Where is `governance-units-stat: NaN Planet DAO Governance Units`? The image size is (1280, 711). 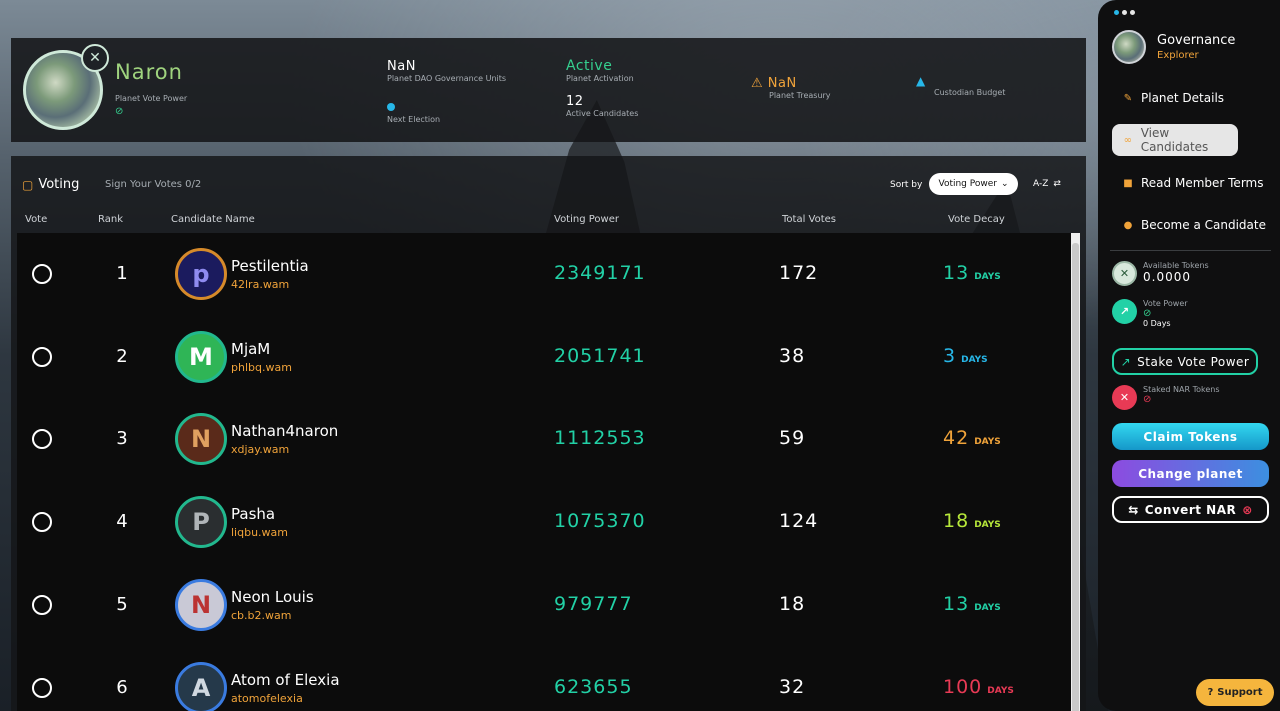
governance-units-stat: NaN Planet DAO Governance Units is located at coordinates (447, 71).